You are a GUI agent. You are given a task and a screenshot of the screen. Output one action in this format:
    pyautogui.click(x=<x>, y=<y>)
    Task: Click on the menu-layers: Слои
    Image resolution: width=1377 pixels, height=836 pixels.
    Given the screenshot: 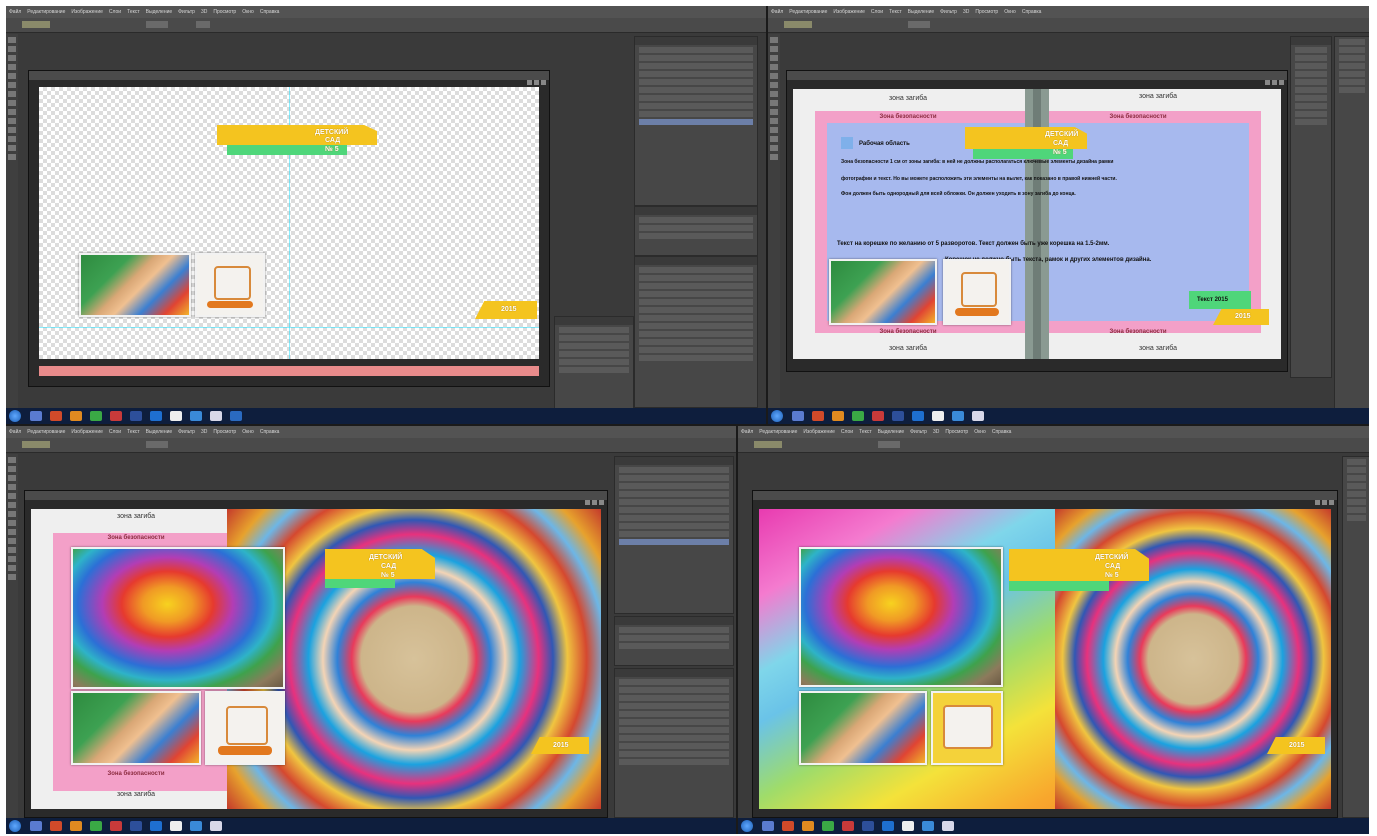 What is the action you would take?
    pyautogui.click(x=115, y=432)
    